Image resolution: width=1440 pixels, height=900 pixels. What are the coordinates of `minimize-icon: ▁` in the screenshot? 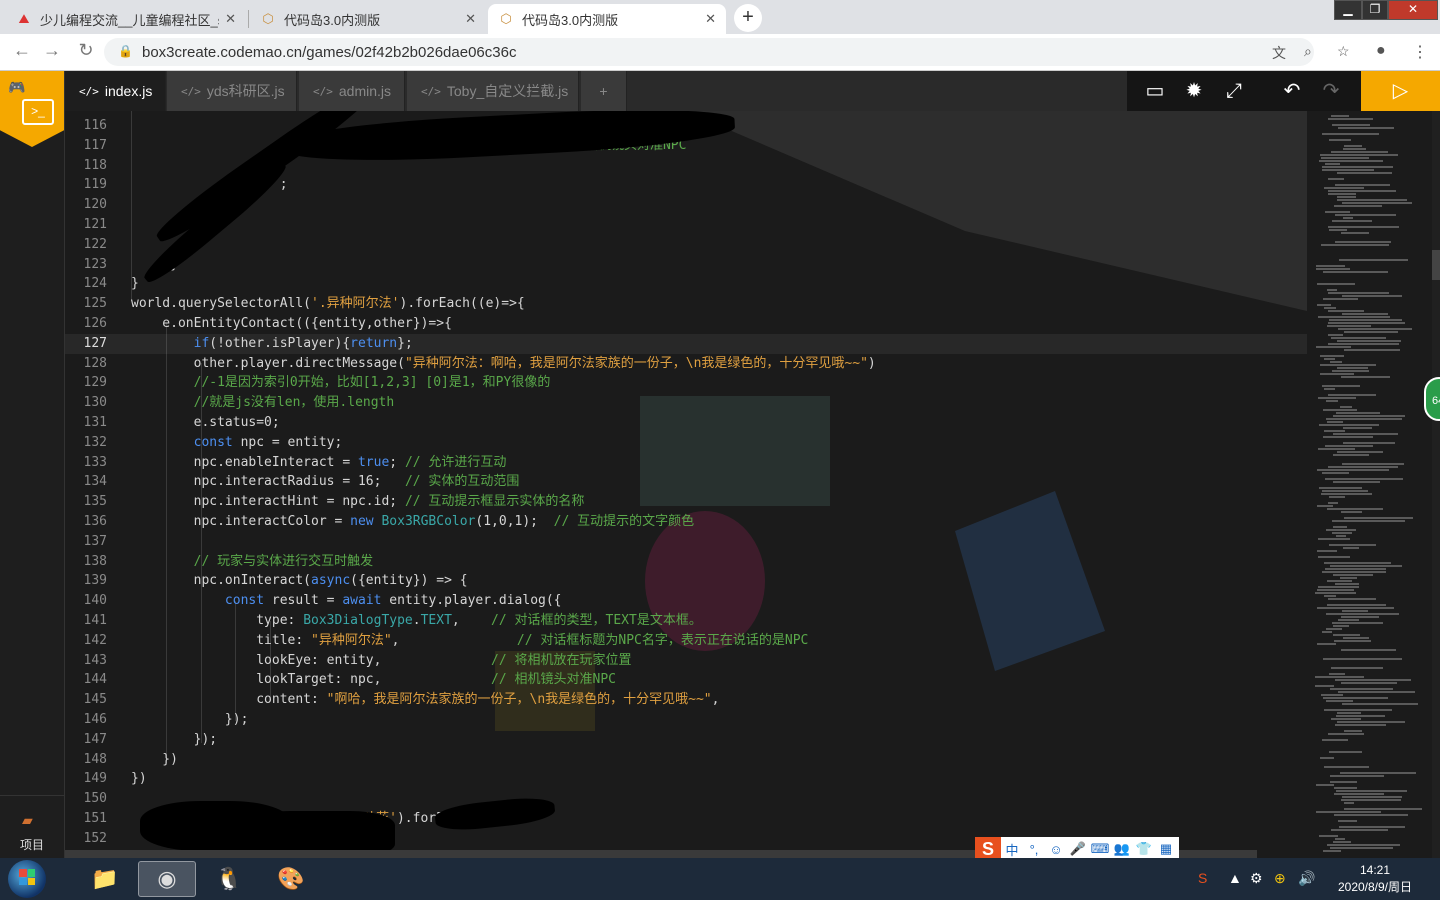 It's located at (1348, 10).